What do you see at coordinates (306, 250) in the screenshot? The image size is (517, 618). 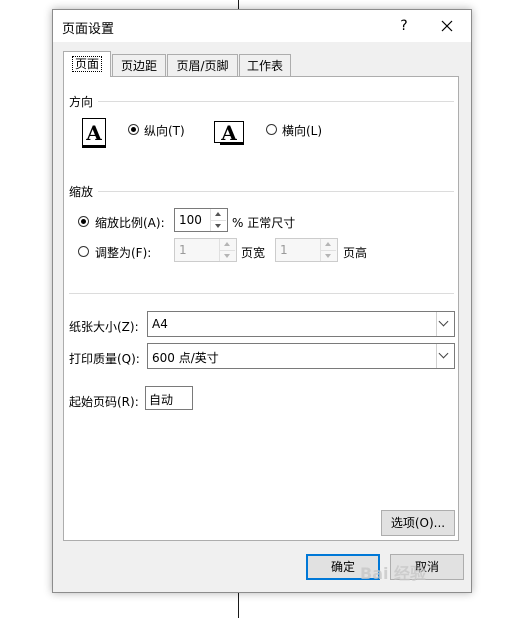 I see `fit-height-spinner: 1` at bounding box center [306, 250].